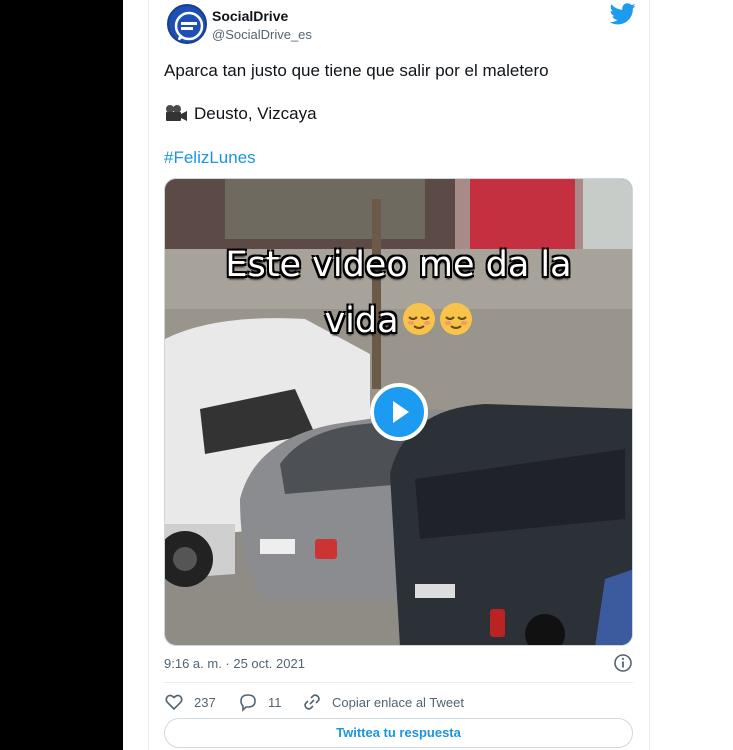  What do you see at coordinates (174, 702) in the screenshot?
I see `heart-icon` at bounding box center [174, 702].